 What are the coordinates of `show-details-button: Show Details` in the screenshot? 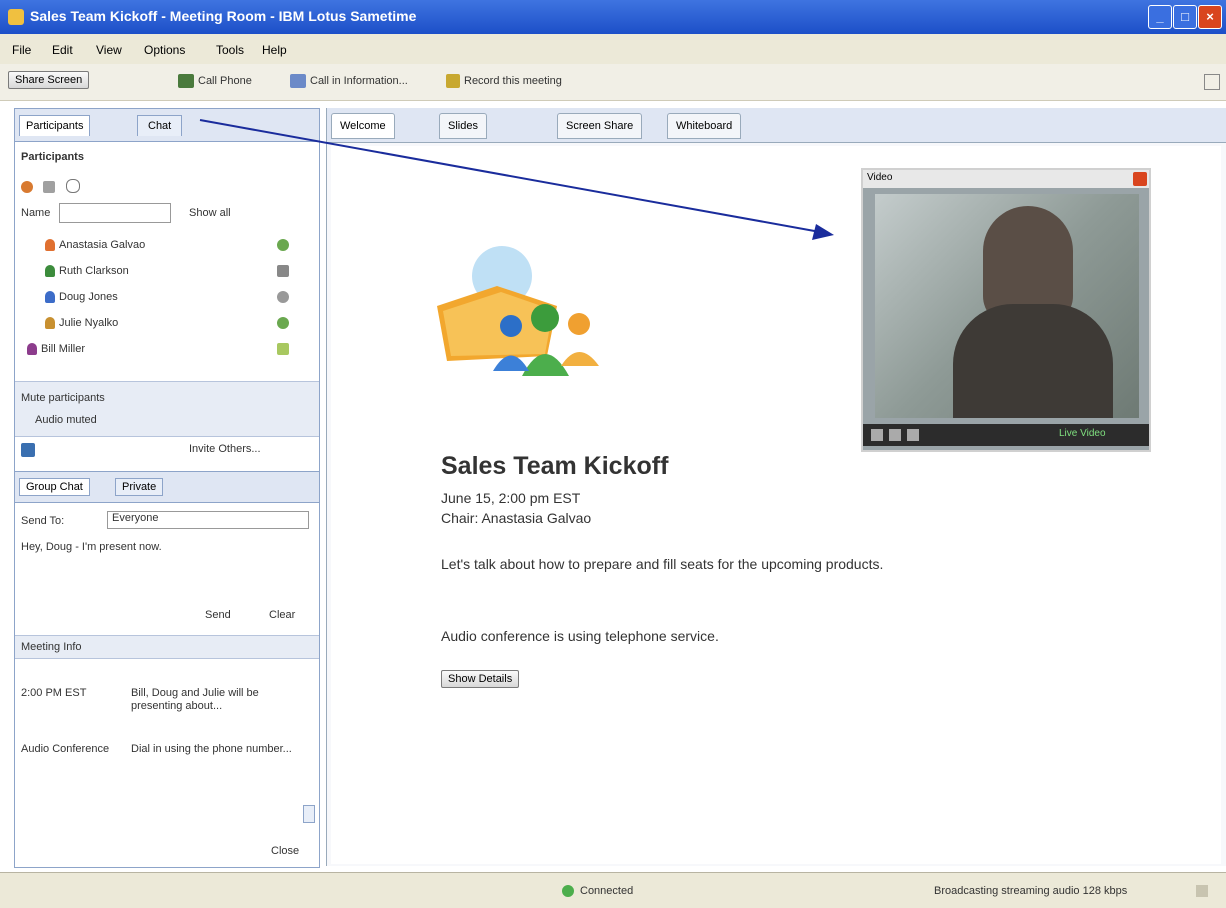 It's located at (480, 679).